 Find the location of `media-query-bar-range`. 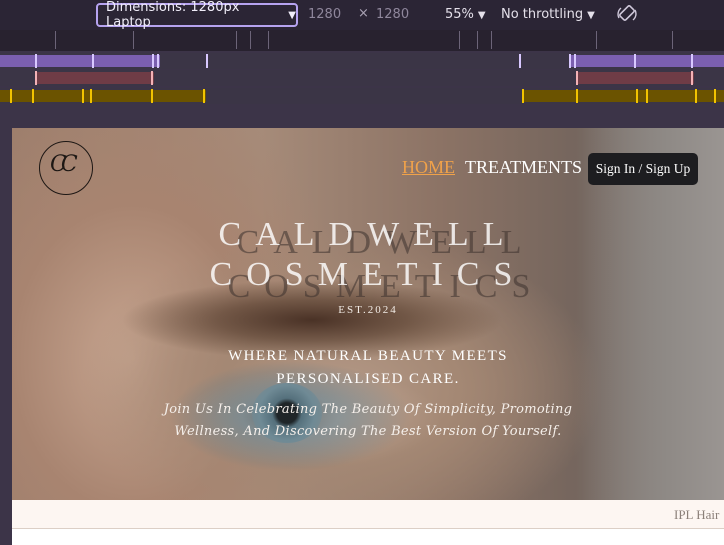

media-query-bar-range is located at coordinates (362, 78).